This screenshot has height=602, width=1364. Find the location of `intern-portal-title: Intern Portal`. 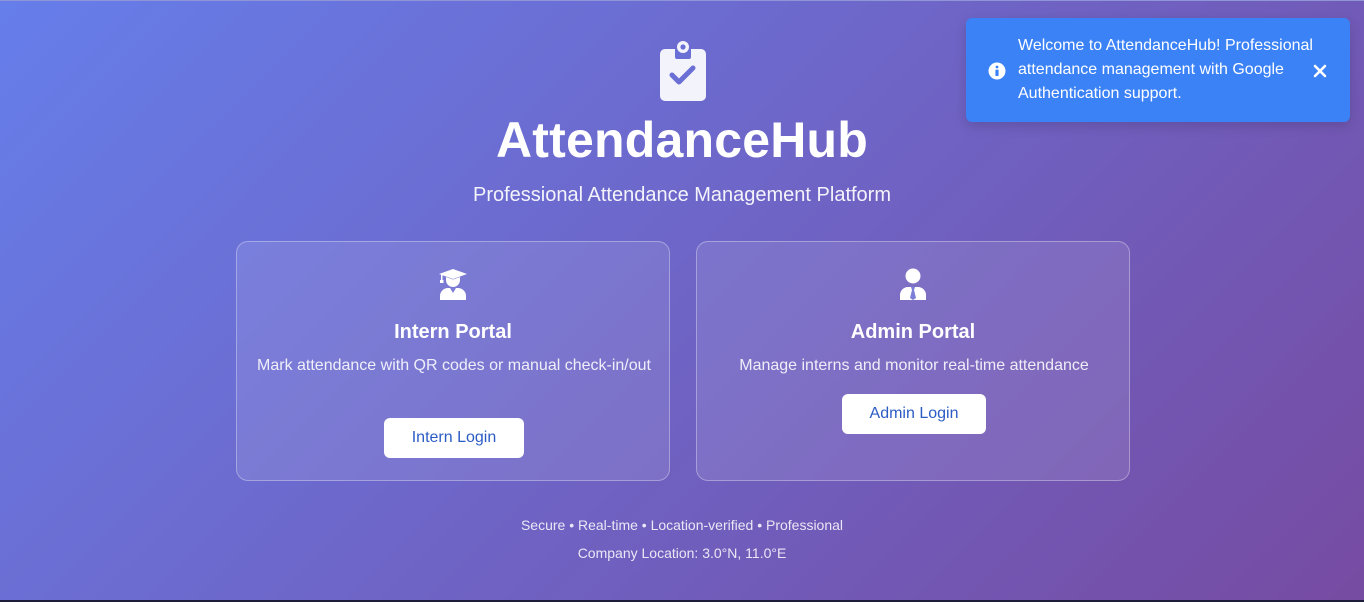

intern-portal-title: Intern Portal is located at coordinates (453, 332).